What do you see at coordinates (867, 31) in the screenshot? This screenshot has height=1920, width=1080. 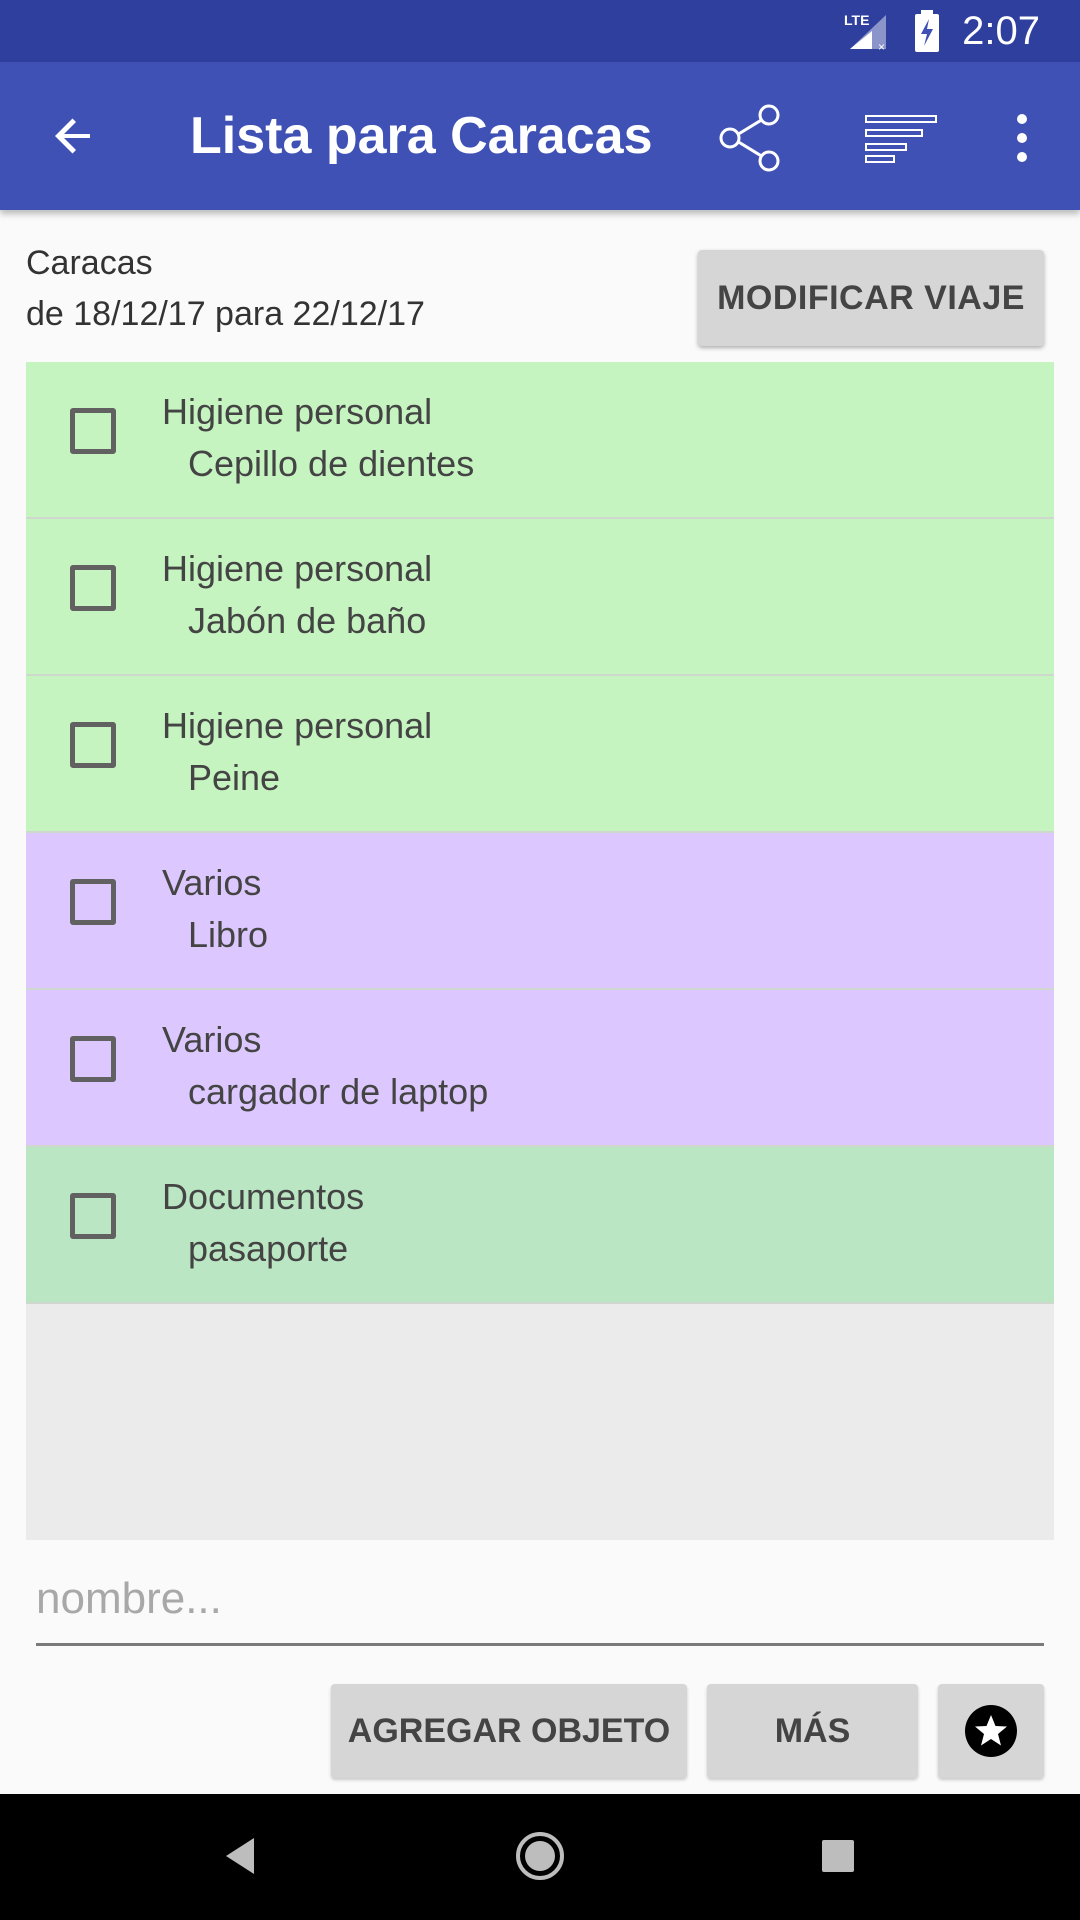 I see `lte-signal-icon: LTE ×` at bounding box center [867, 31].